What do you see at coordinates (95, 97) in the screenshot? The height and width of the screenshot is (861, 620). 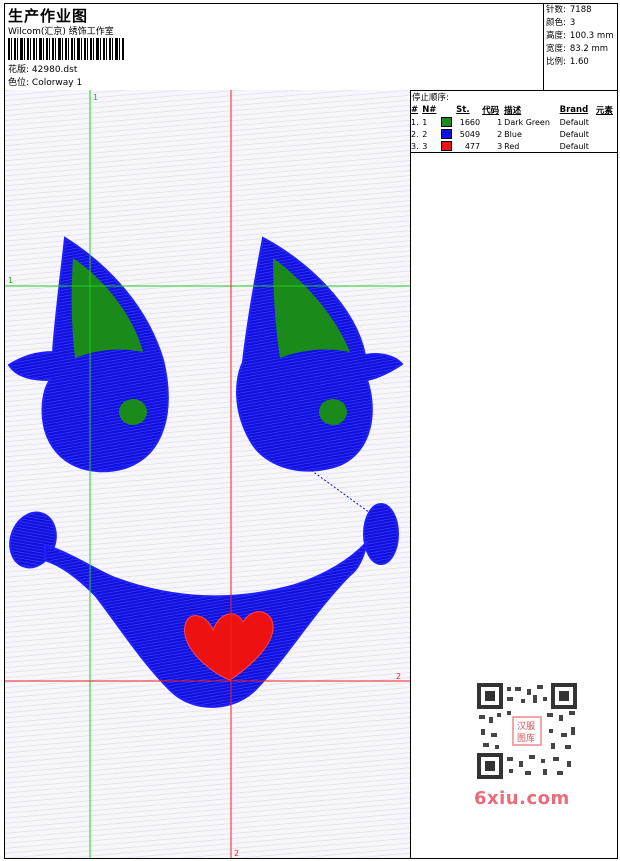 I see `guide-label-v1: 1` at bounding box center [95, 97].